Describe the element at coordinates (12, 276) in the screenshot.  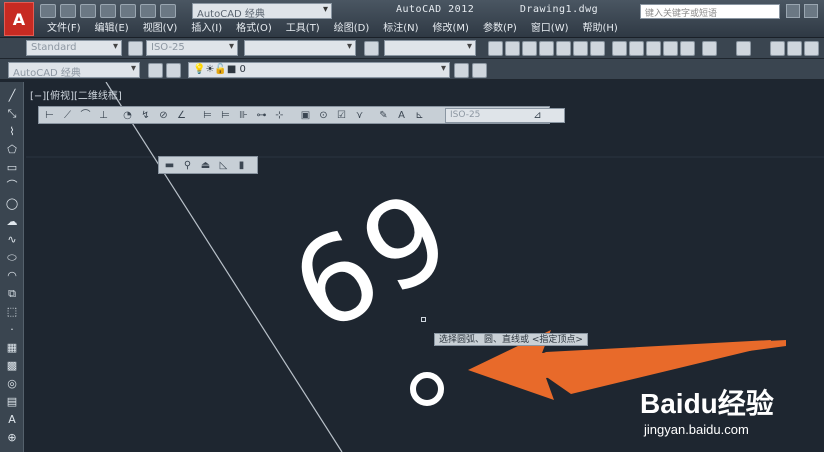
I see `ellipse-arc-icon: ◠` at that location.